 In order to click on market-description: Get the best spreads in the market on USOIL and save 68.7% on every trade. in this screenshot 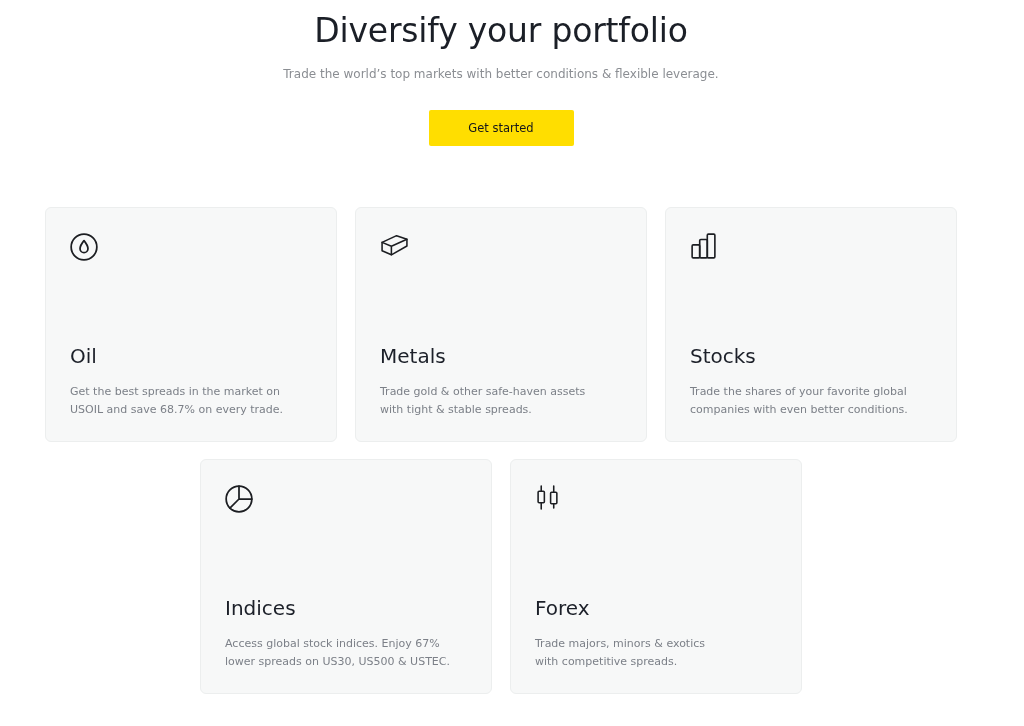, I will do `click(177, 401)`.